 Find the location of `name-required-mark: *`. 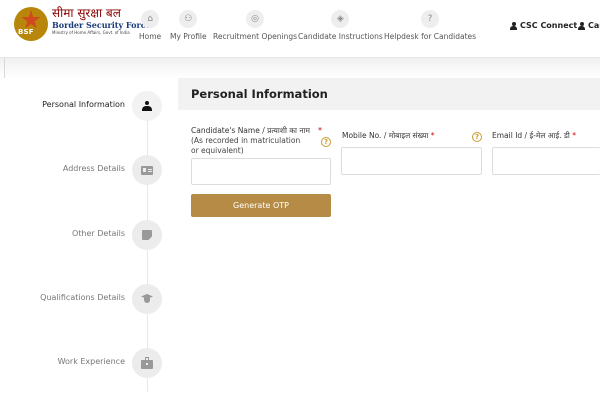

name-required-mark: * is located at coordinates (320, 130).